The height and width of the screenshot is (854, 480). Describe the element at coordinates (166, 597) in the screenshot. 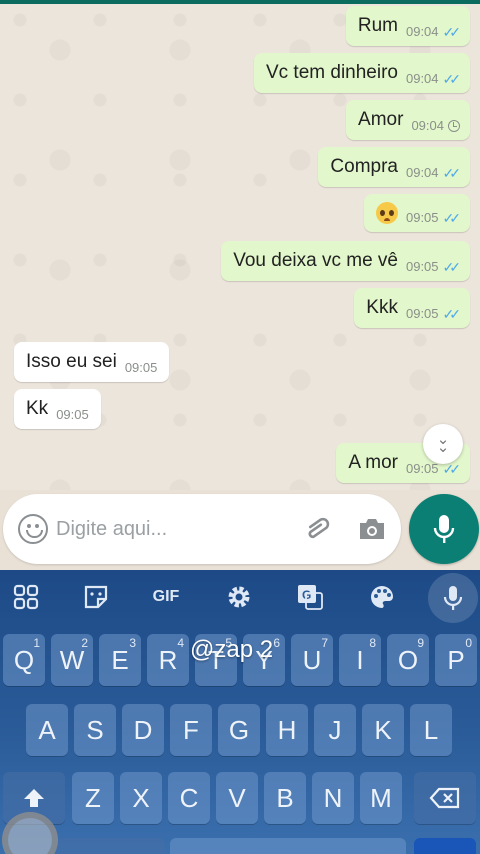

I see `gif-button: GIF` at that location.